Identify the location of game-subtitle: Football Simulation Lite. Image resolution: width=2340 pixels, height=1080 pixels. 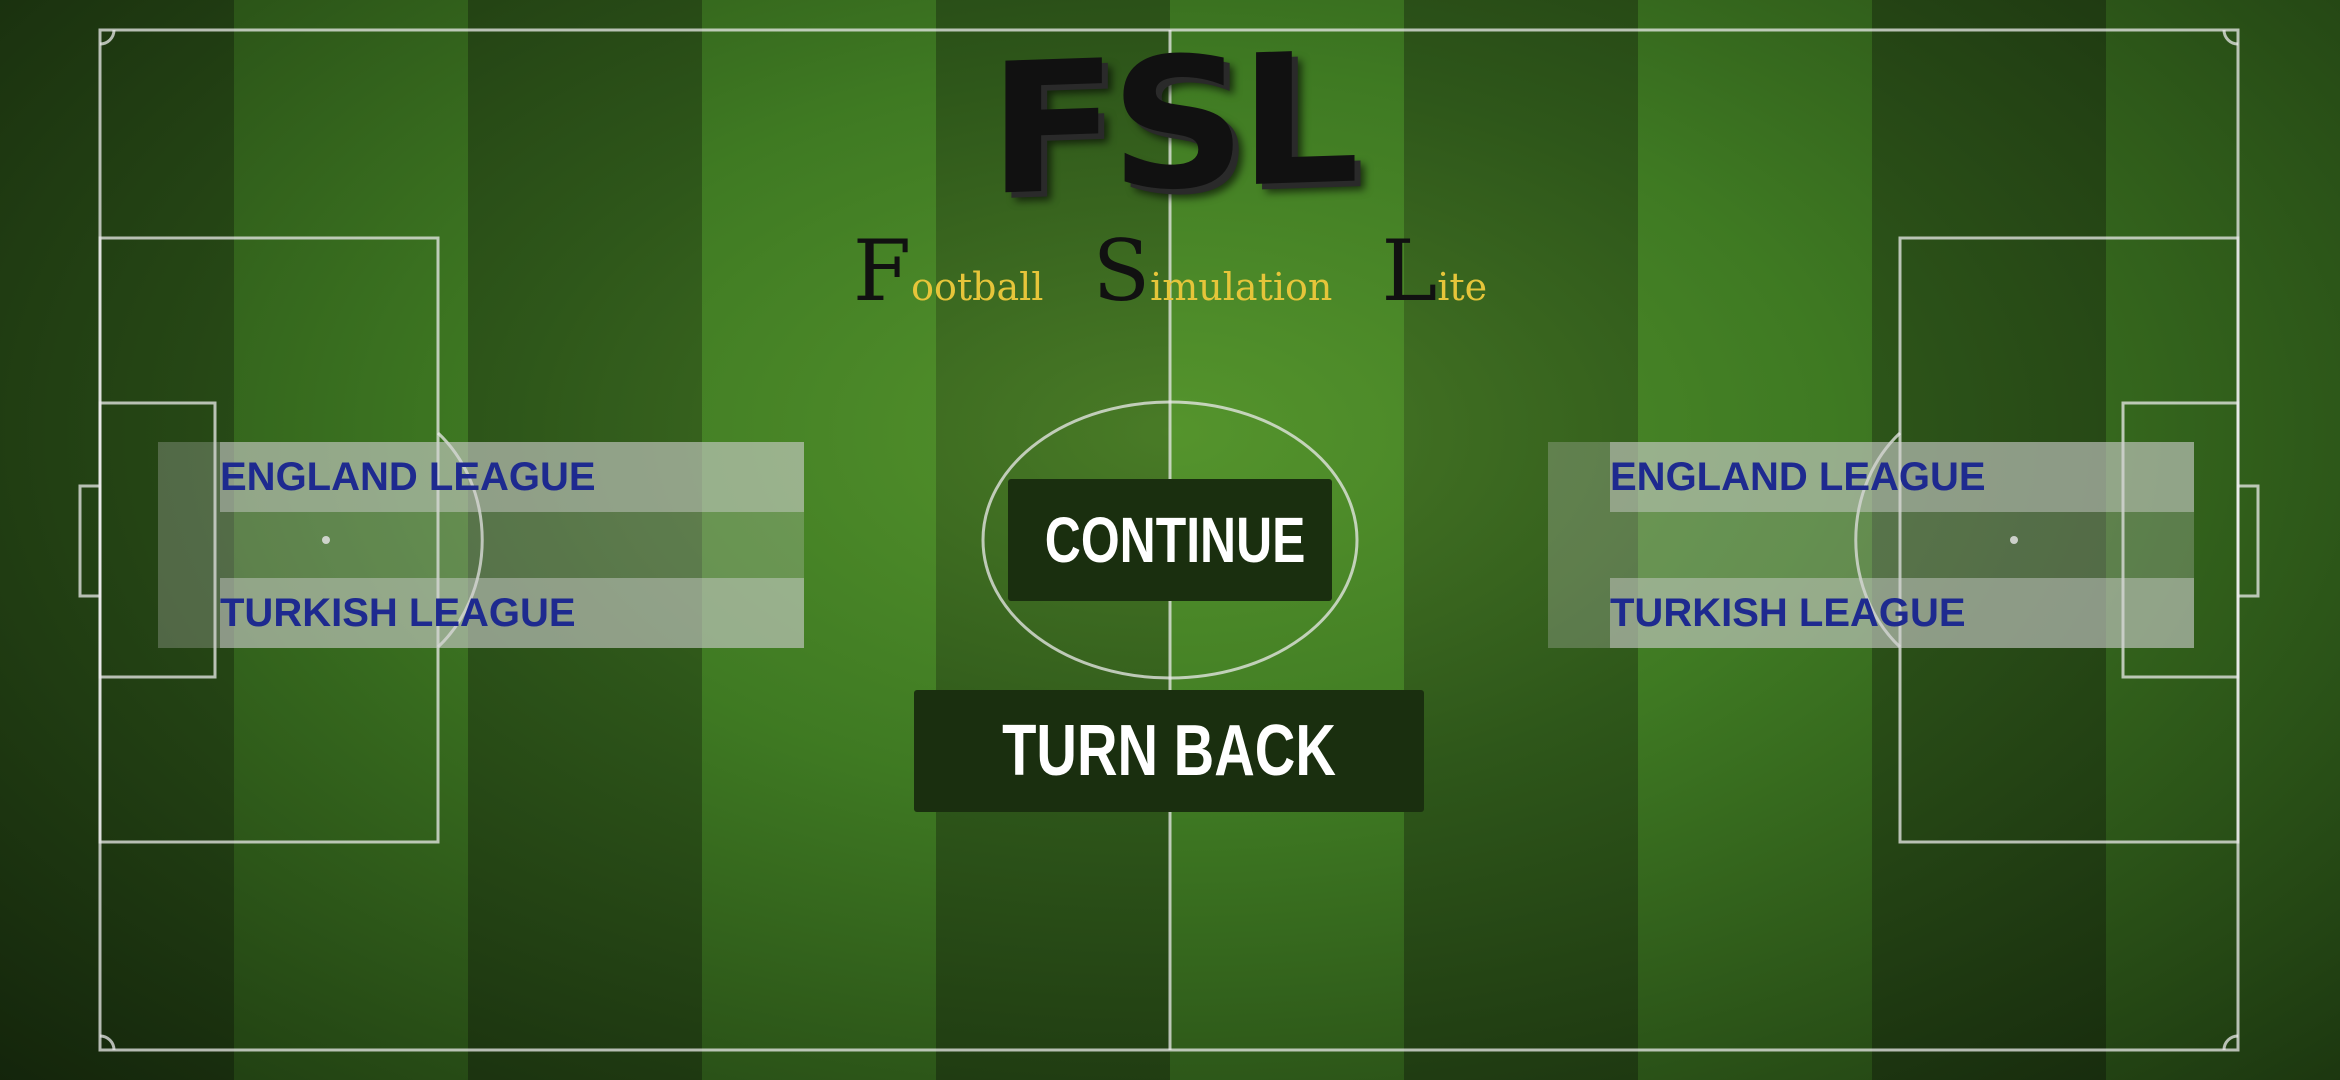
(1170, 271).